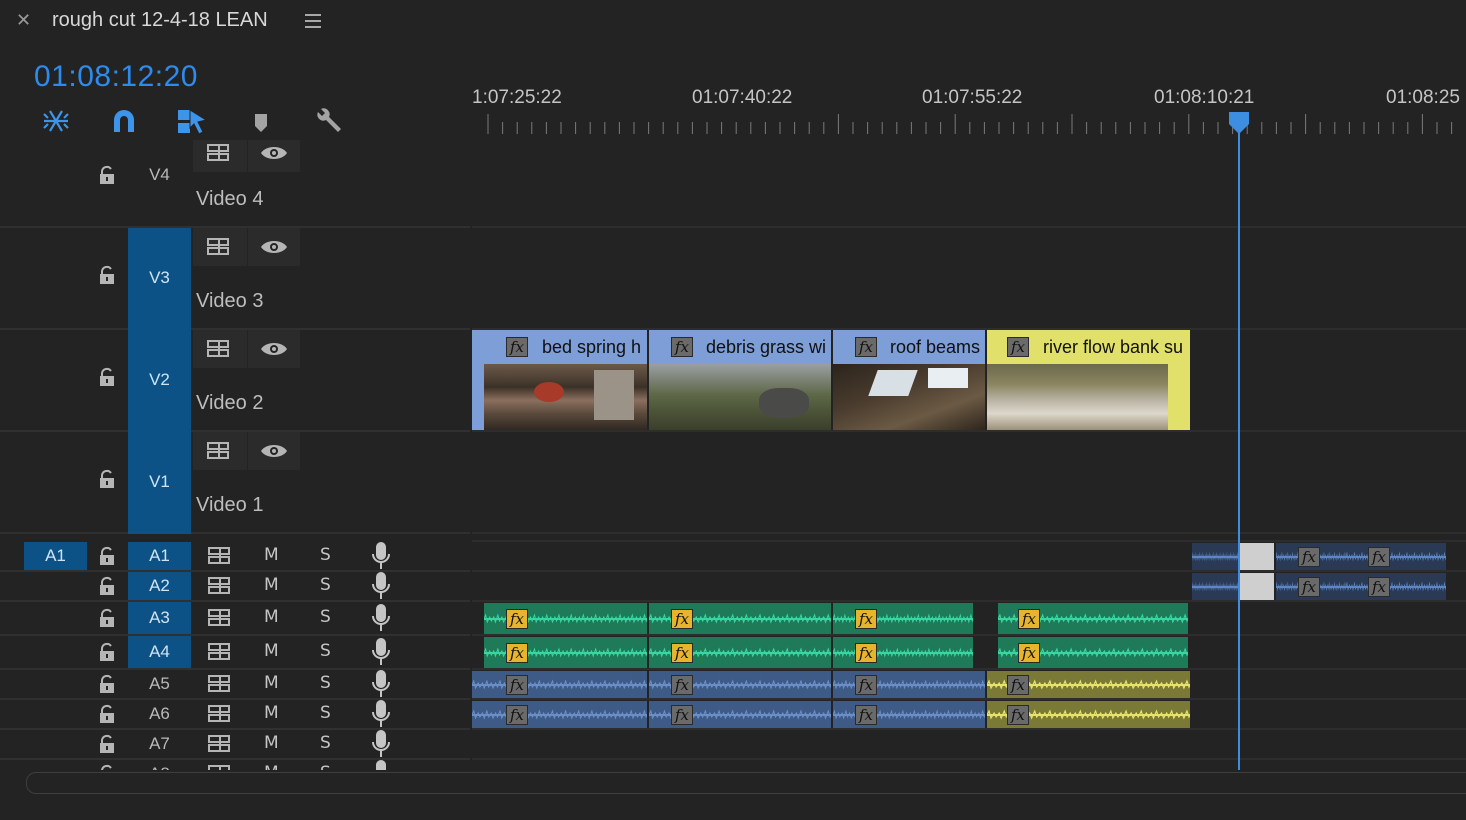  What do you see at coordinates (160, 20) in the screenshot?
I see `sequence-tab-title: rough cut 12-4-18 LEAN` at bounding box center [160, 20].